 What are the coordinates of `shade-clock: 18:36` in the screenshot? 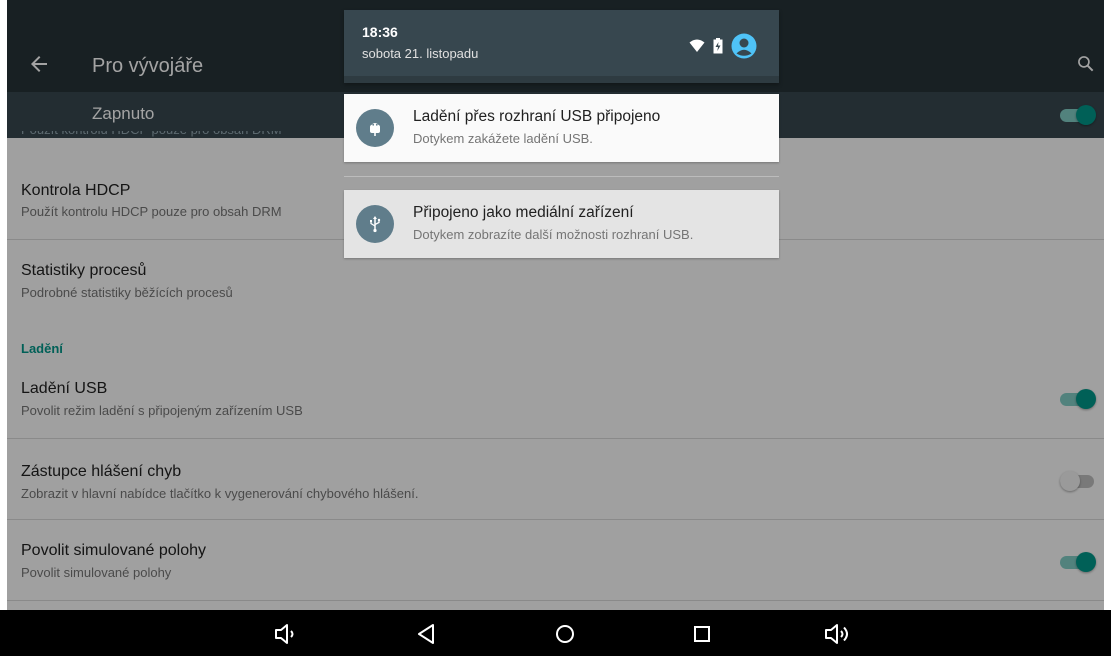 It's located at (380, 32).